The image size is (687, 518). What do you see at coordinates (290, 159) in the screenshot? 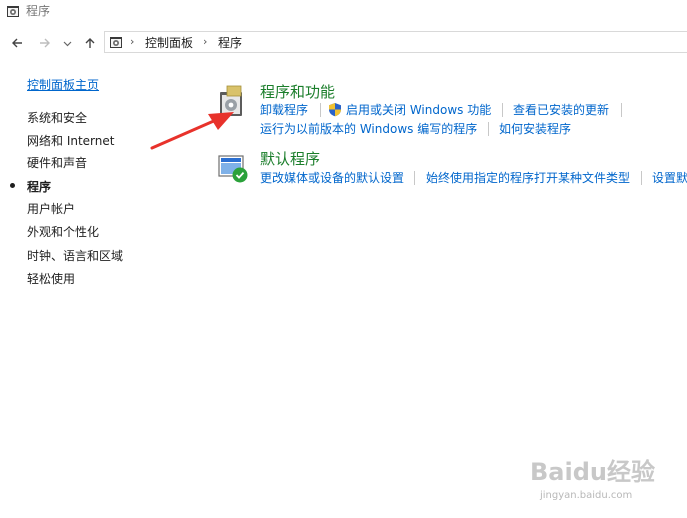
I see `section-title-default-programs: 默认程序` at bounding box center [290, 159].